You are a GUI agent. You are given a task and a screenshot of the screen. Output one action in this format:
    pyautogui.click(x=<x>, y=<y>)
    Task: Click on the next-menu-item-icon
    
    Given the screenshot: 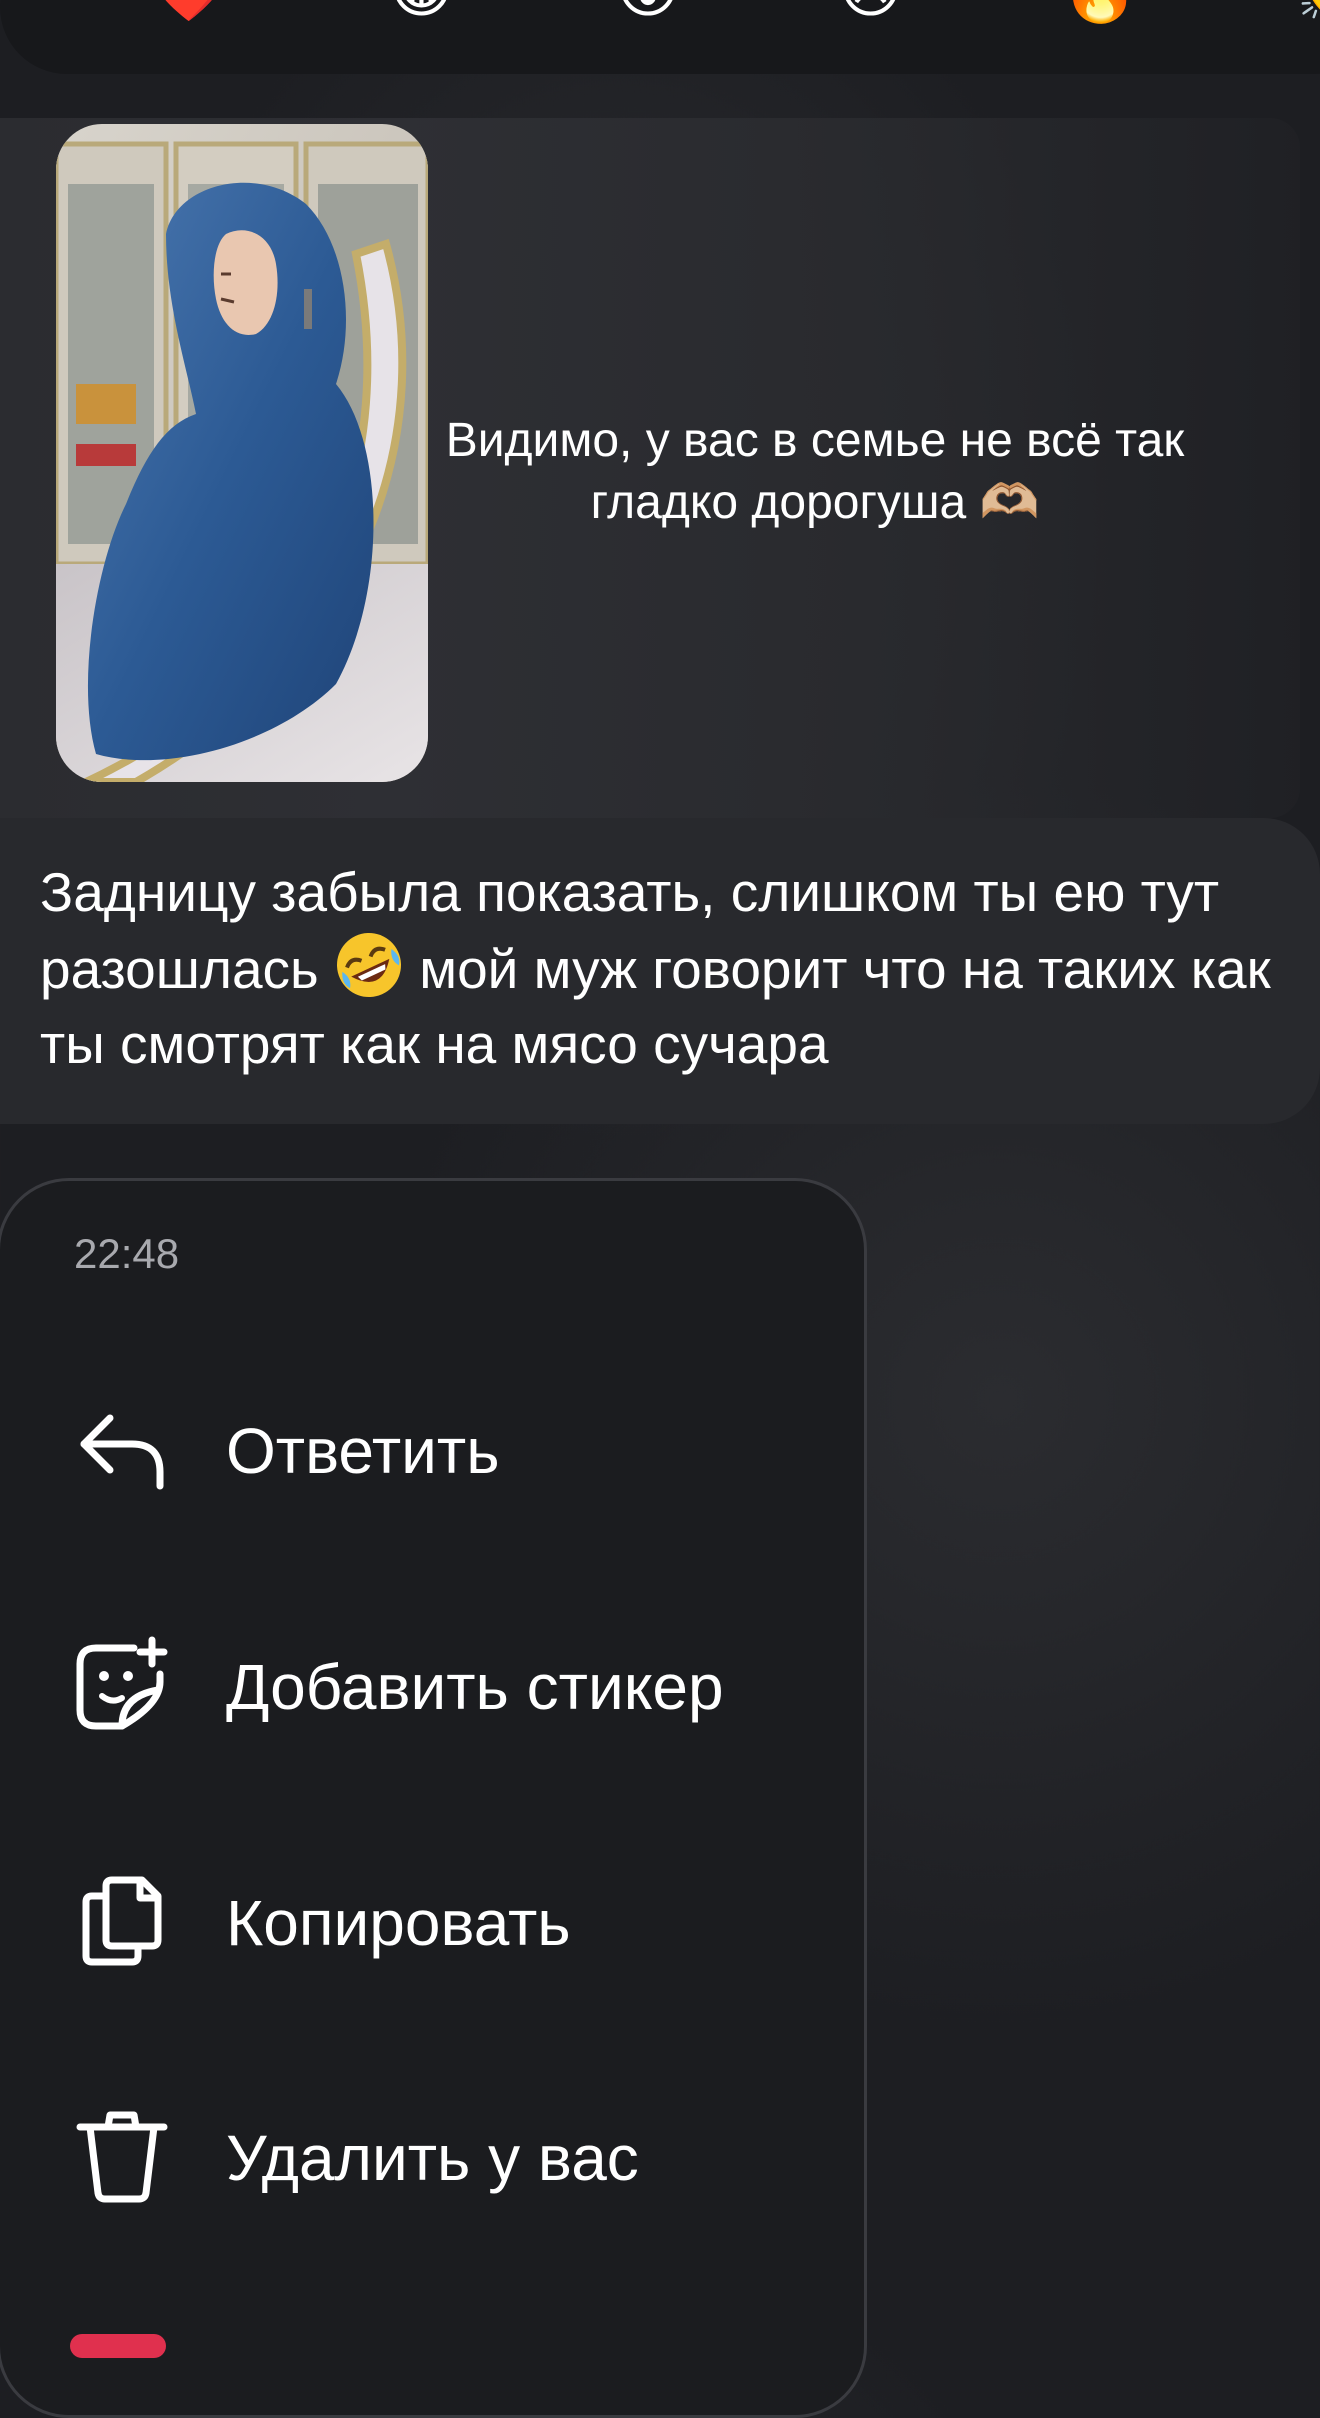 What is the action you would take?
    pyautogui.click(x=118, y=2346)
    